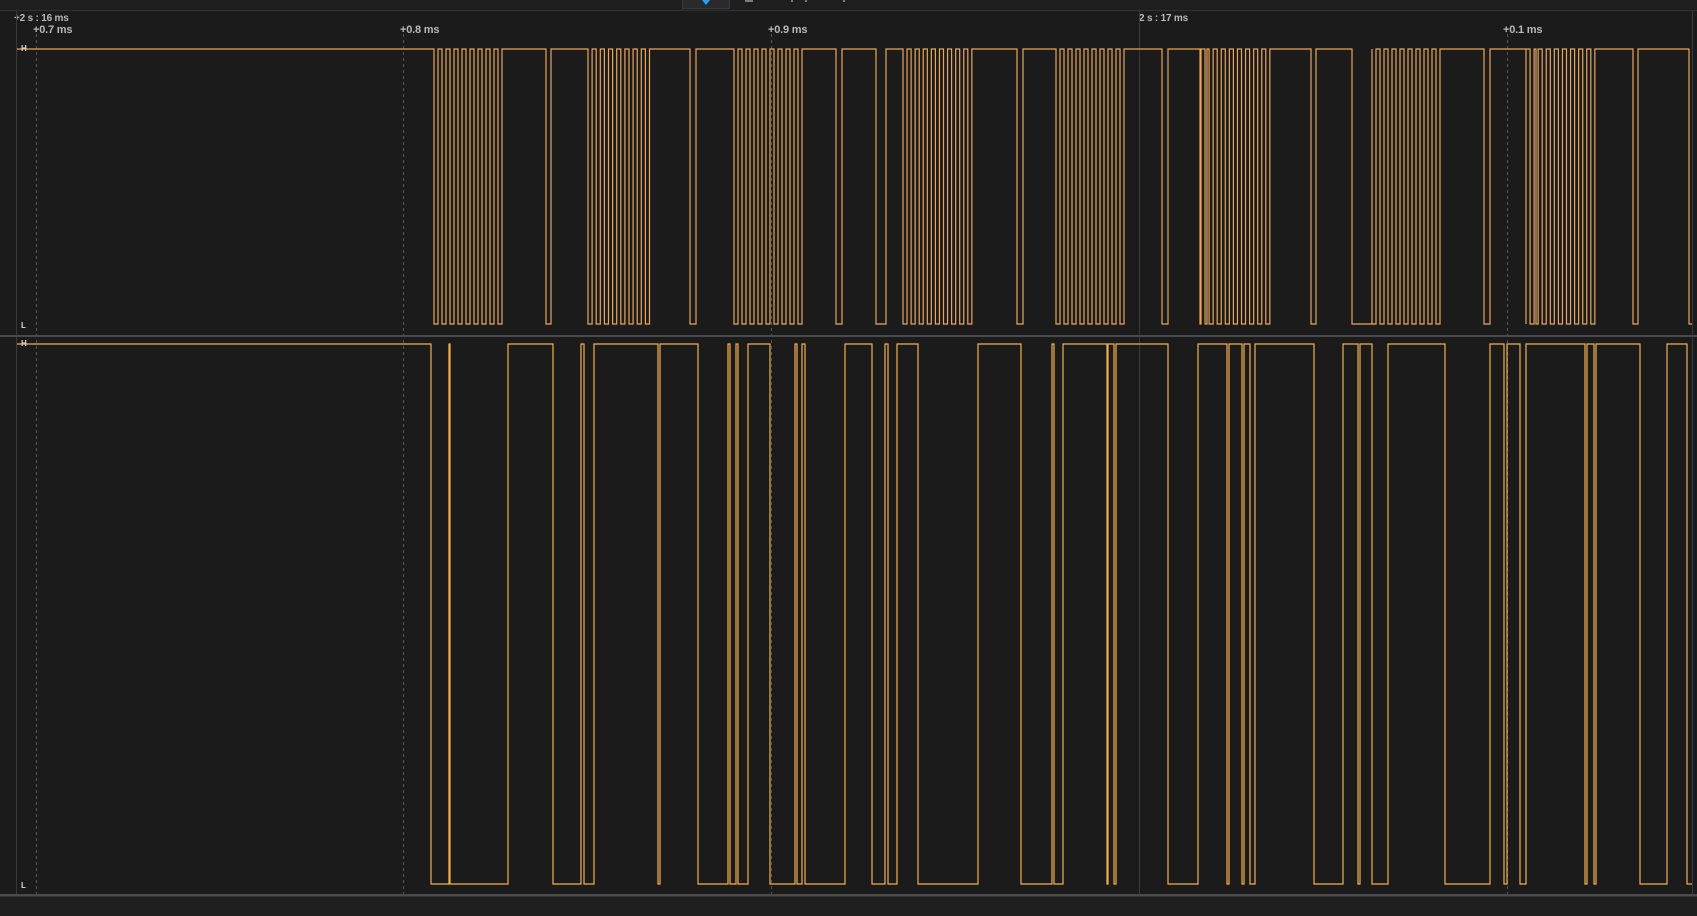  I want to click on channel-0-low-label: L, so click(23, 325).